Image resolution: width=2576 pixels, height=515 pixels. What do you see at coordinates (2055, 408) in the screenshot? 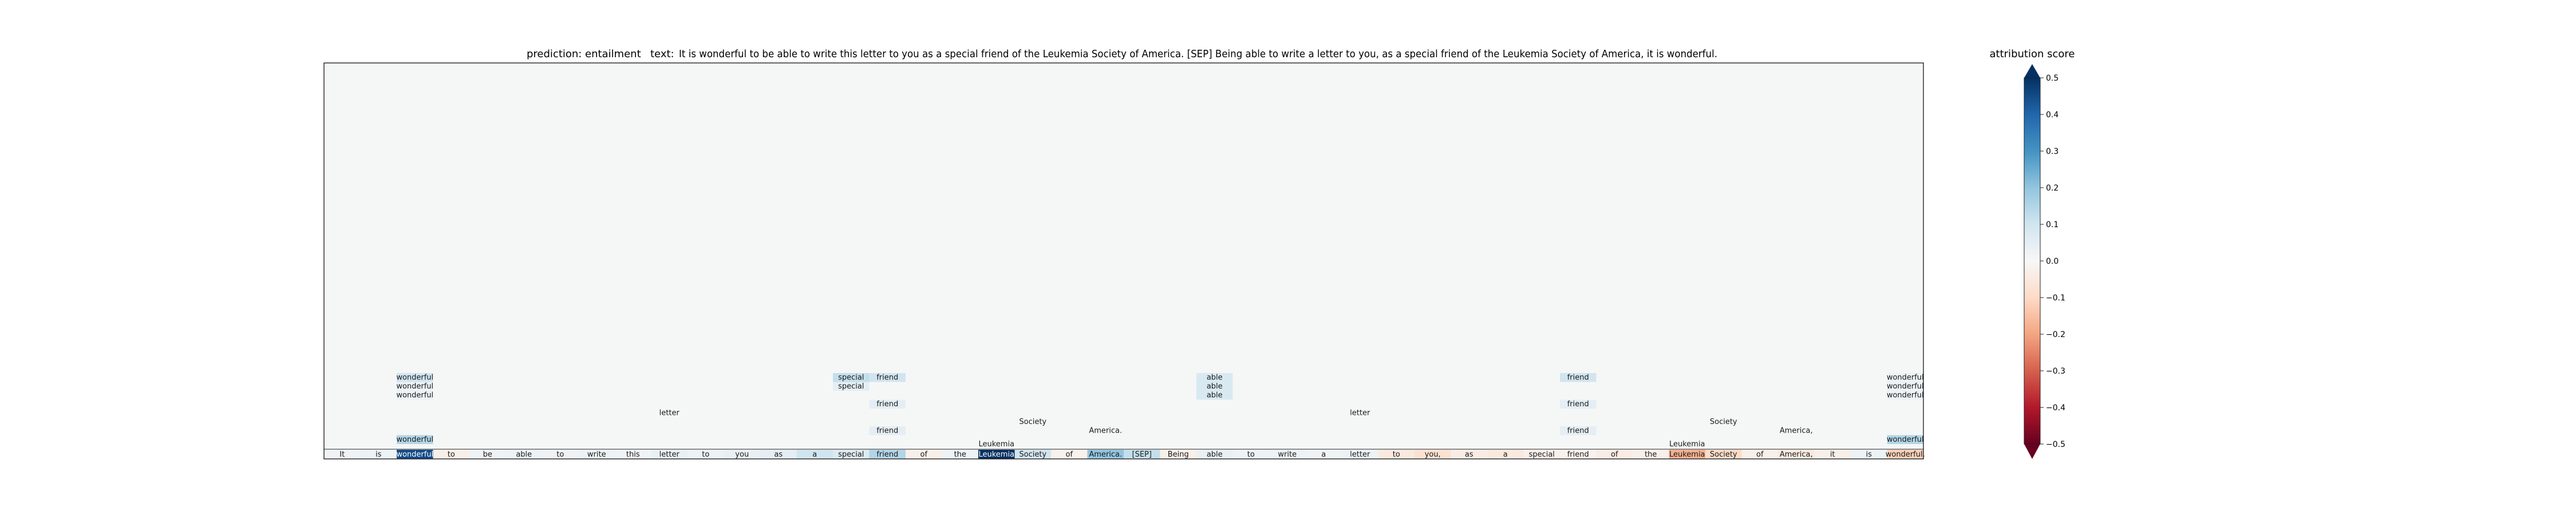
I see `colorbar-tick-label: −0.4` at bounding box center [2055, 408].